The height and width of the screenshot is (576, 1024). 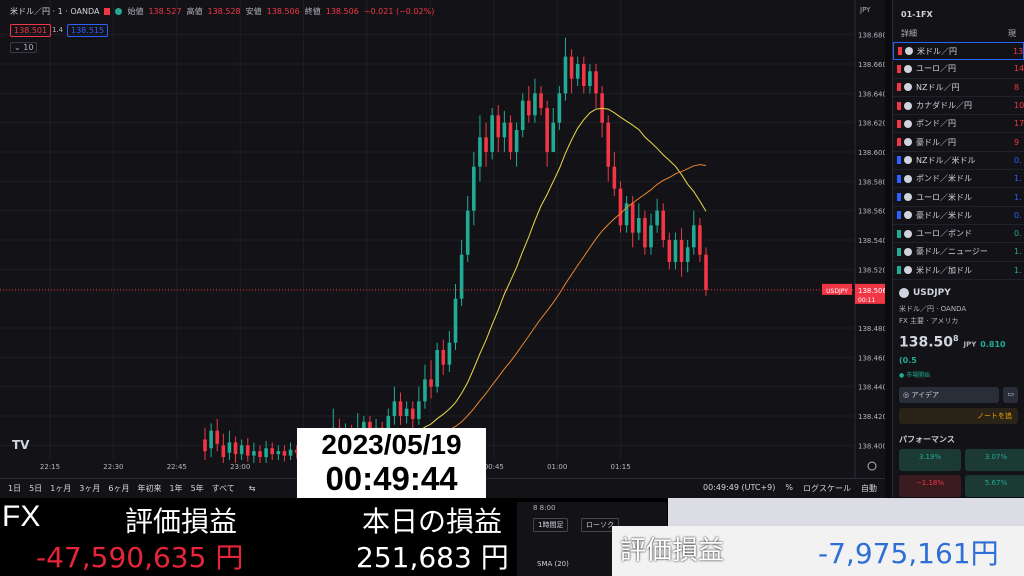 I want to click on price-tick-label: 138.600, so click(x=871, y=153).